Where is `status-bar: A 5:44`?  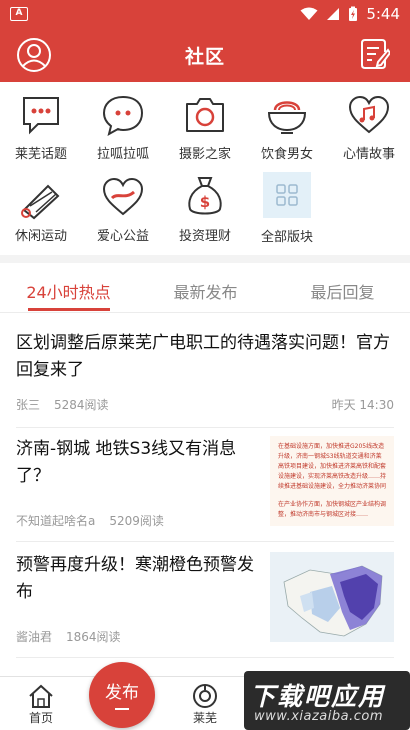
status-bar: A 5:44 is located at coordinates (205, 14).